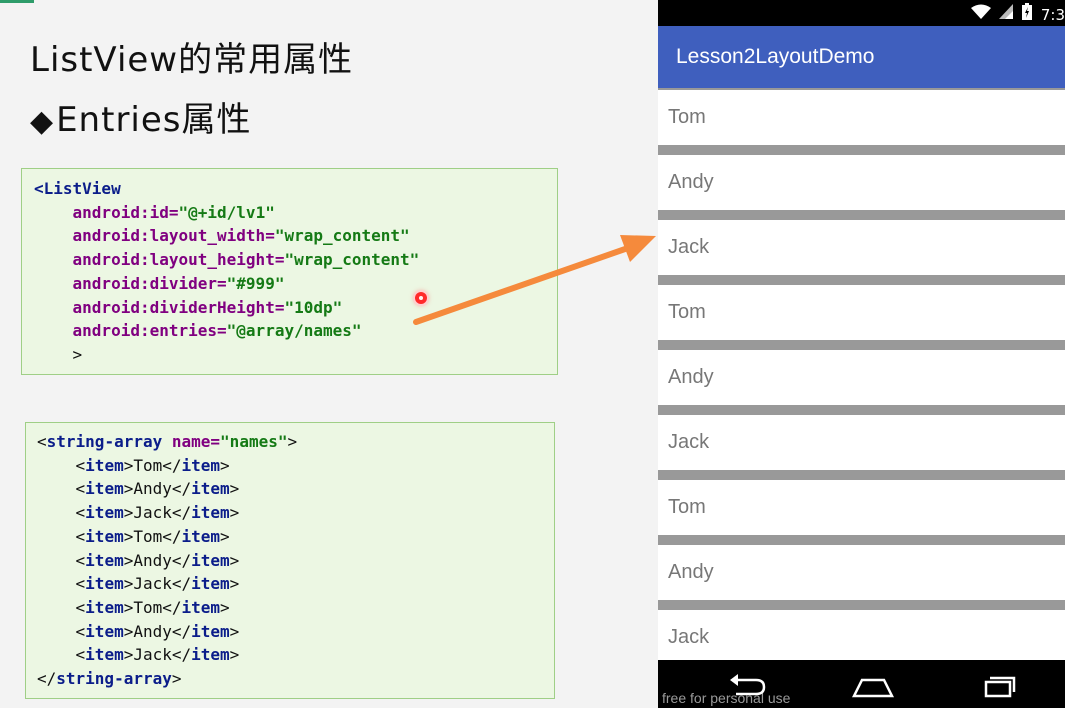  I want to click on signal-icon, so click(1008, 14).